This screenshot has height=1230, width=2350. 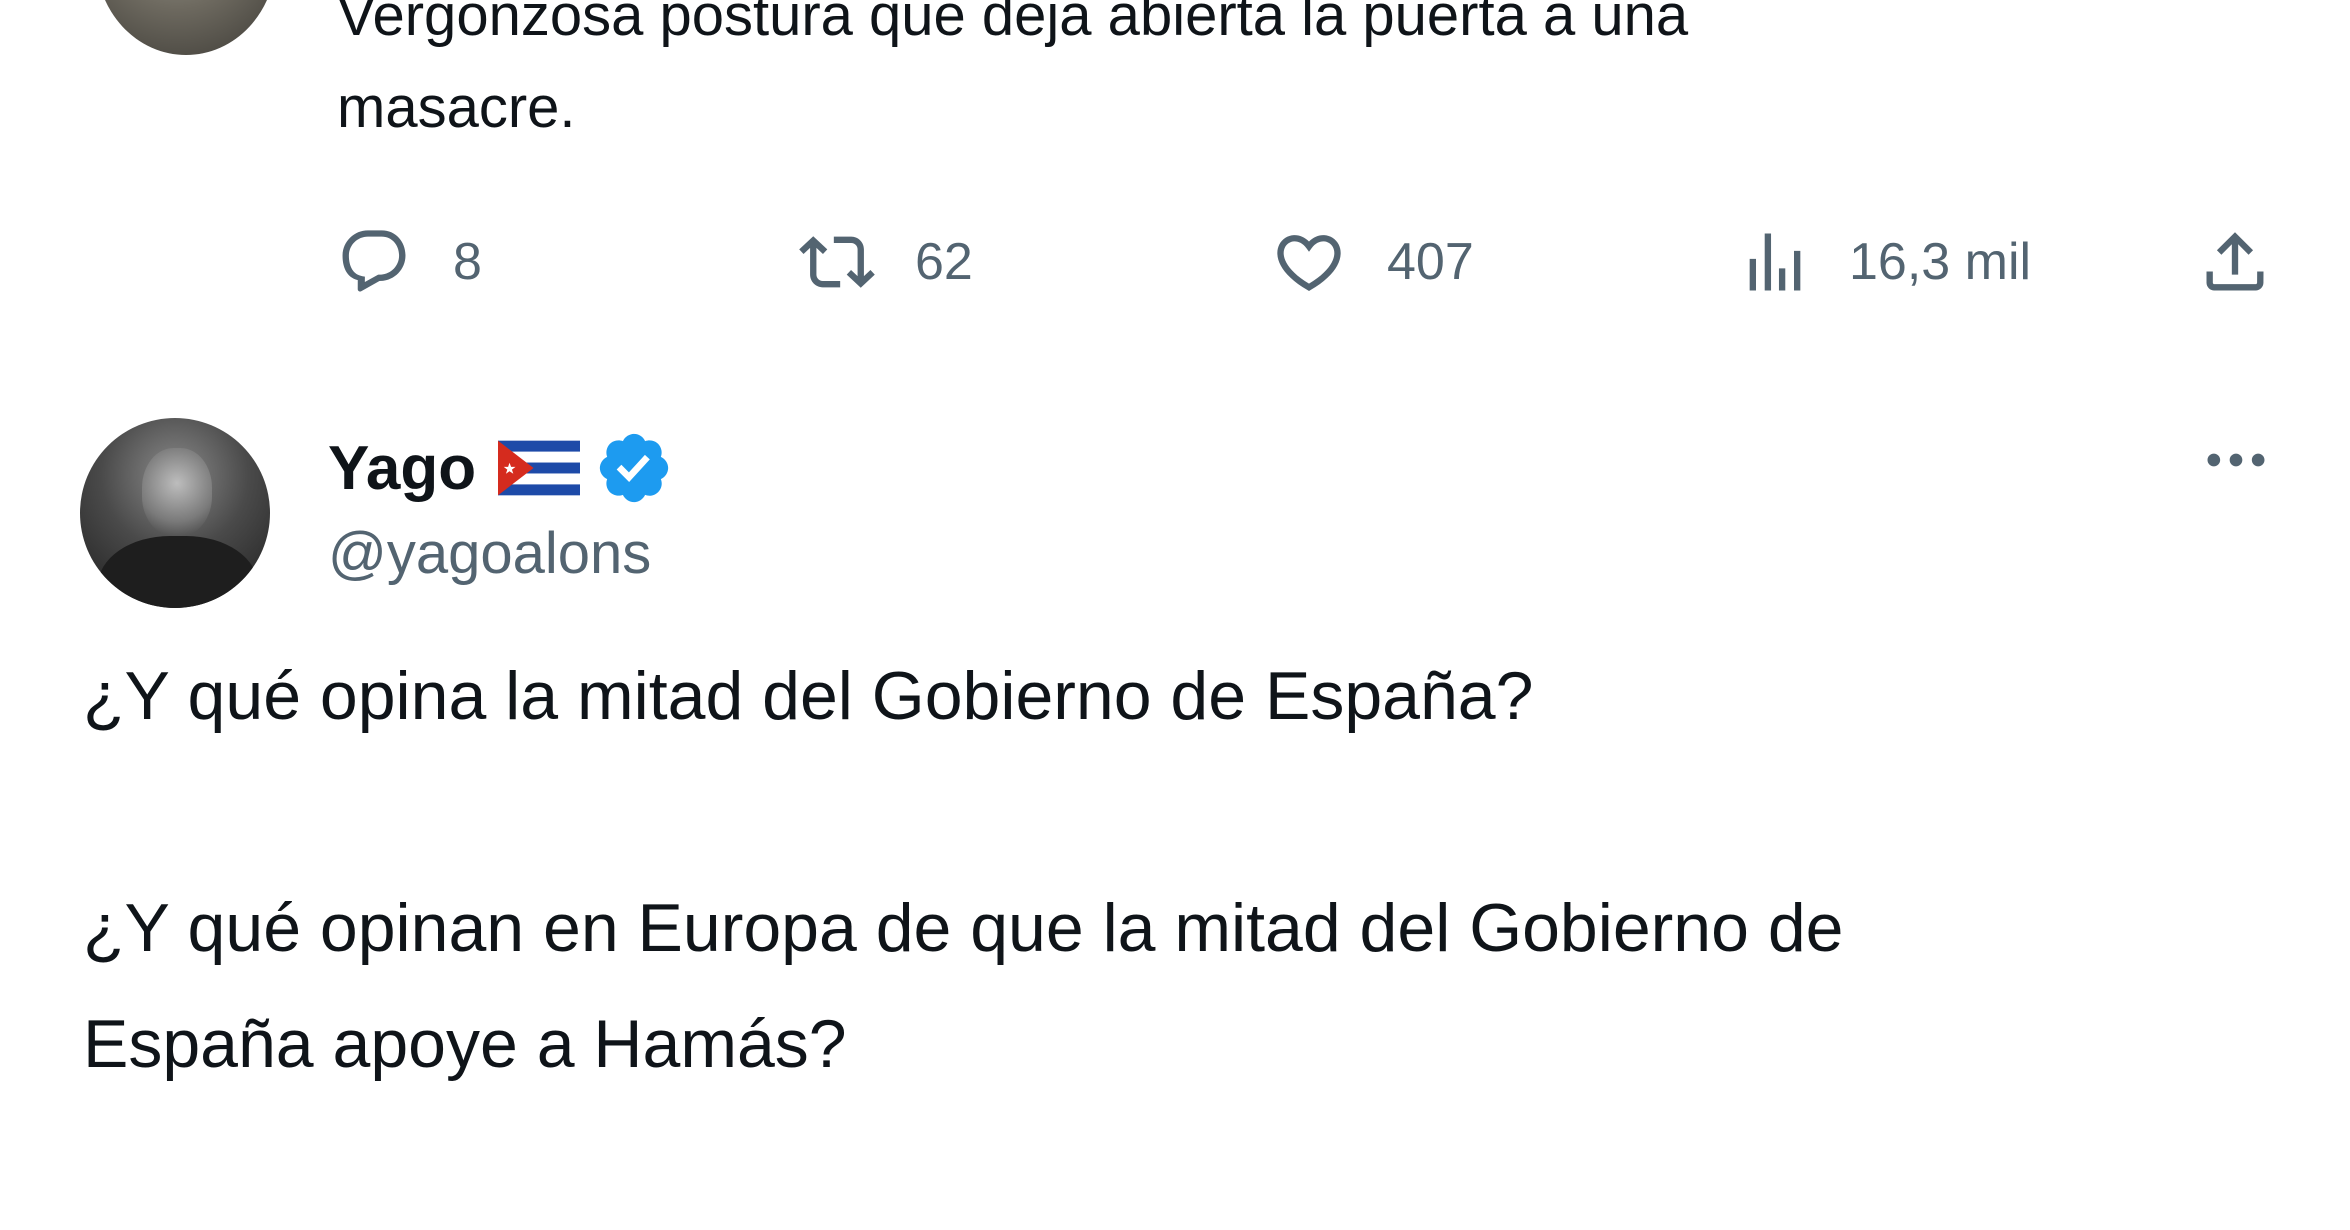 I want to click on avatar-body-shape, so click(x=178, y=572).